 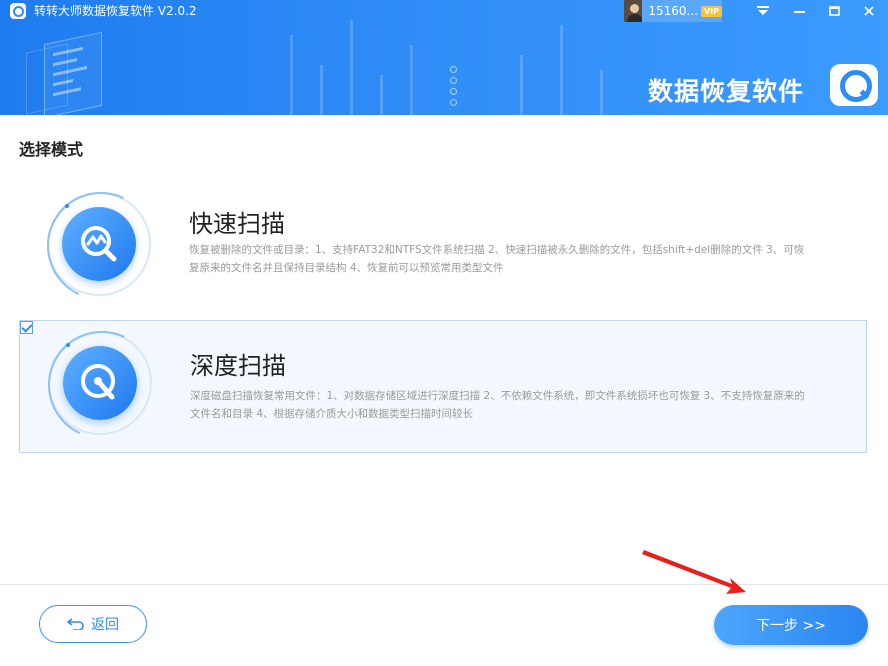 I want to click on back-button: 返回, so click(x=93, y=624).